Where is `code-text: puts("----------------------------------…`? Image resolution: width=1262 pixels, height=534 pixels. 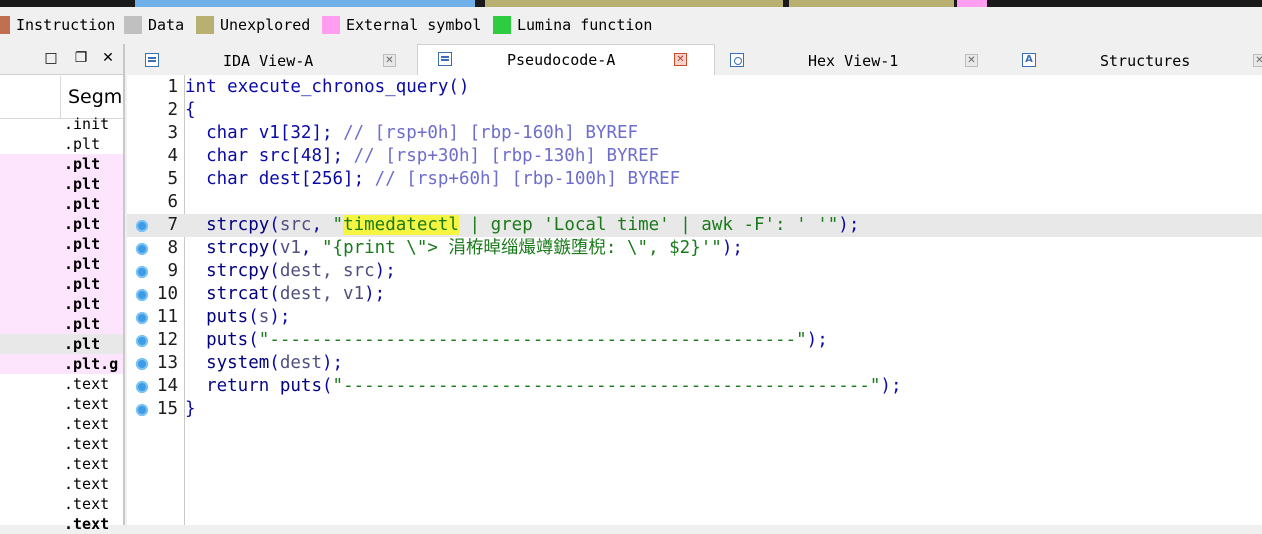
code-text: puts("----------------------------------… is located at coordinates (517, 340).